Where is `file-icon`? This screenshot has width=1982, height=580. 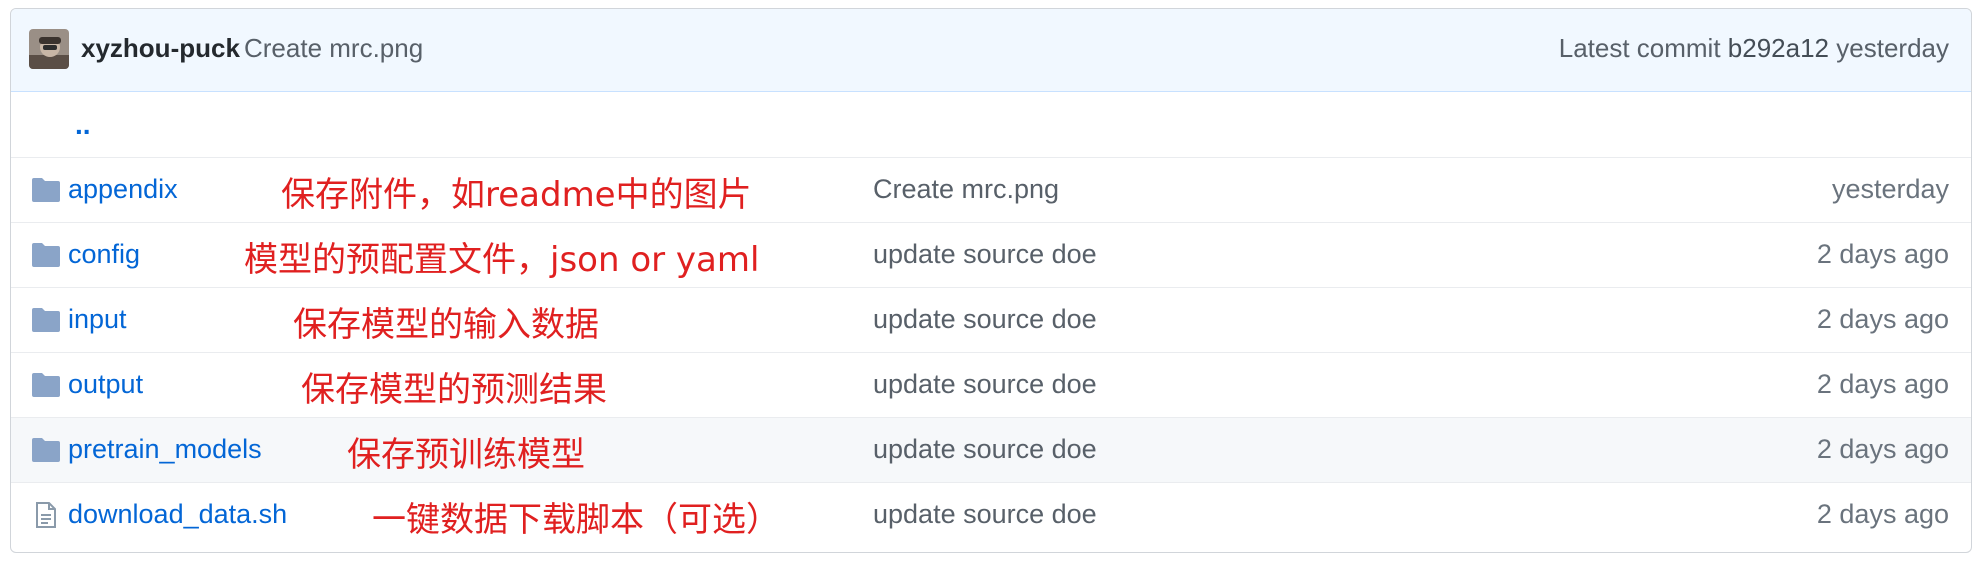 file-icon is located at coordinates (46, 515).